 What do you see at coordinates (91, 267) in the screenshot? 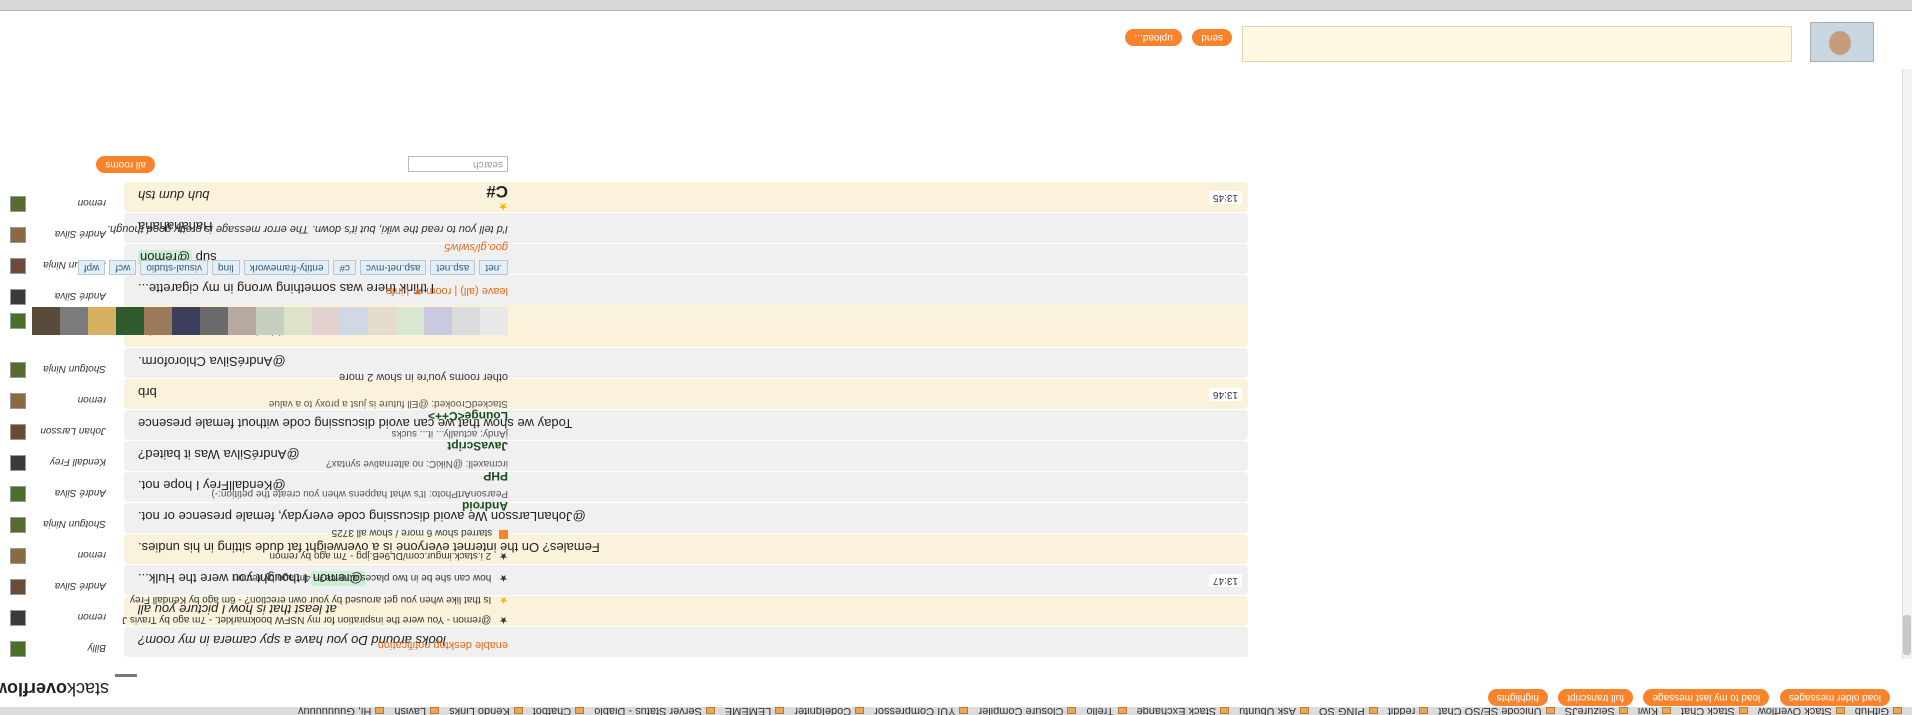
I see `room-tag: wpf` at bounding box center [91, 267].